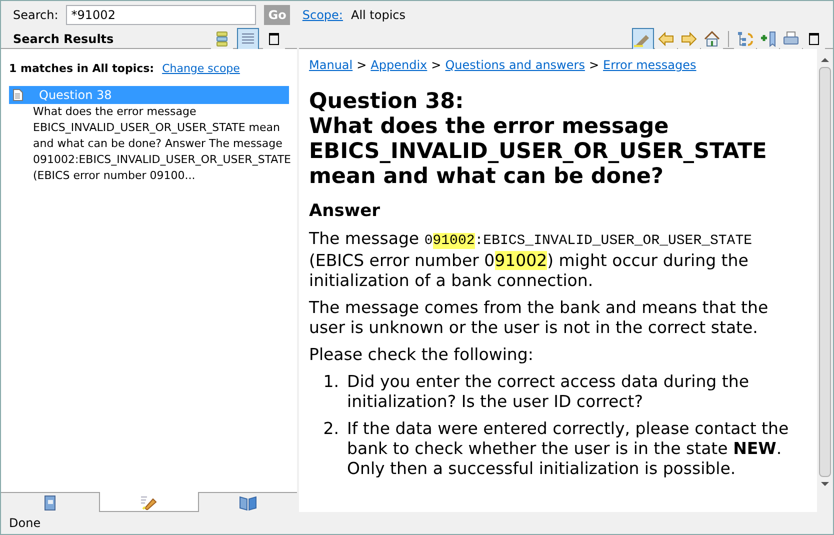 This screenshot has height=535, width=834. Describe the element at coordinates (825, 484) in the screenshot. I see `scroll-down-icon` at that location.